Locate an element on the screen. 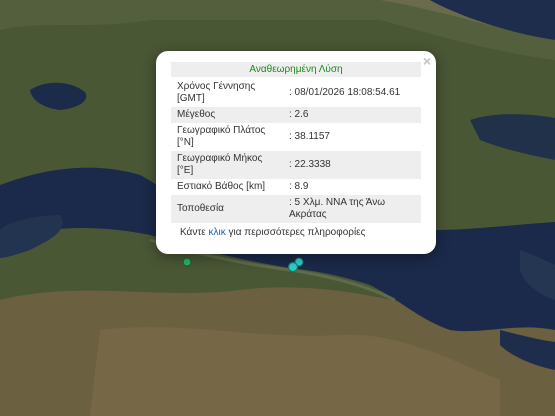 Image resolution: width=555 pixels, height=416 pixels. table-row: Εστιακό Βάθος [km] : 8.9 is located at coordinates (296, 187).